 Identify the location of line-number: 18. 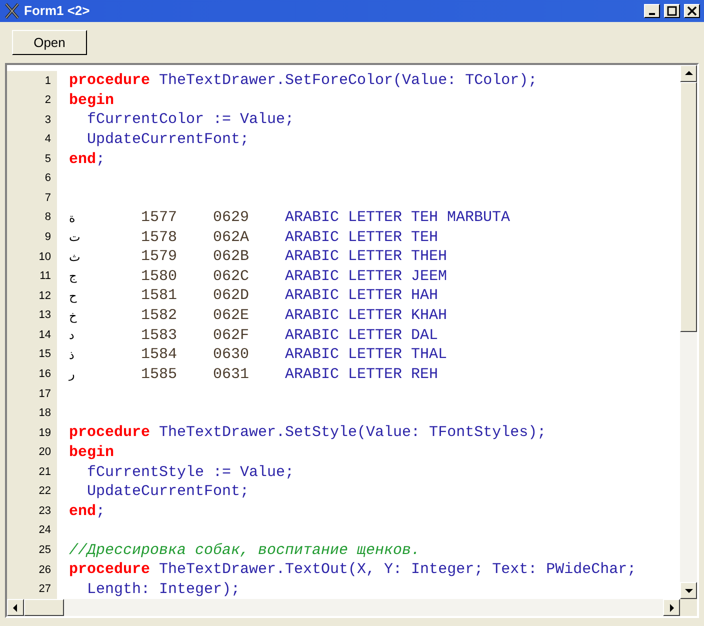
(44, 414).